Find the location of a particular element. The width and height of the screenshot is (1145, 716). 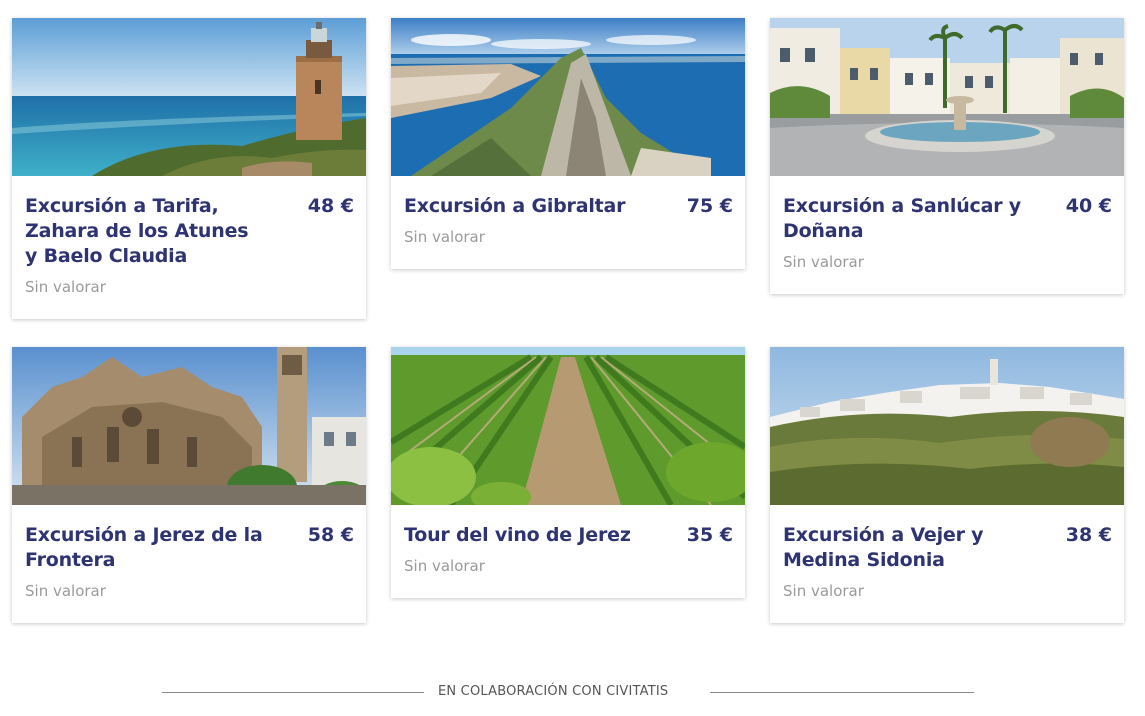

tour-card-body: Tour del vino de Jerez 35 € Sin valorar is located at coordinates (568, 551).